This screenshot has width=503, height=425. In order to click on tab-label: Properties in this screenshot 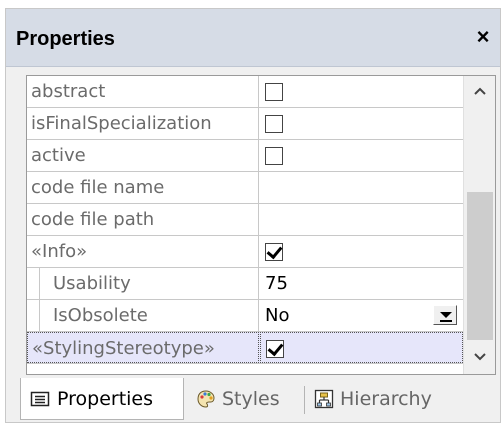, I will do `click(105, 399)`.